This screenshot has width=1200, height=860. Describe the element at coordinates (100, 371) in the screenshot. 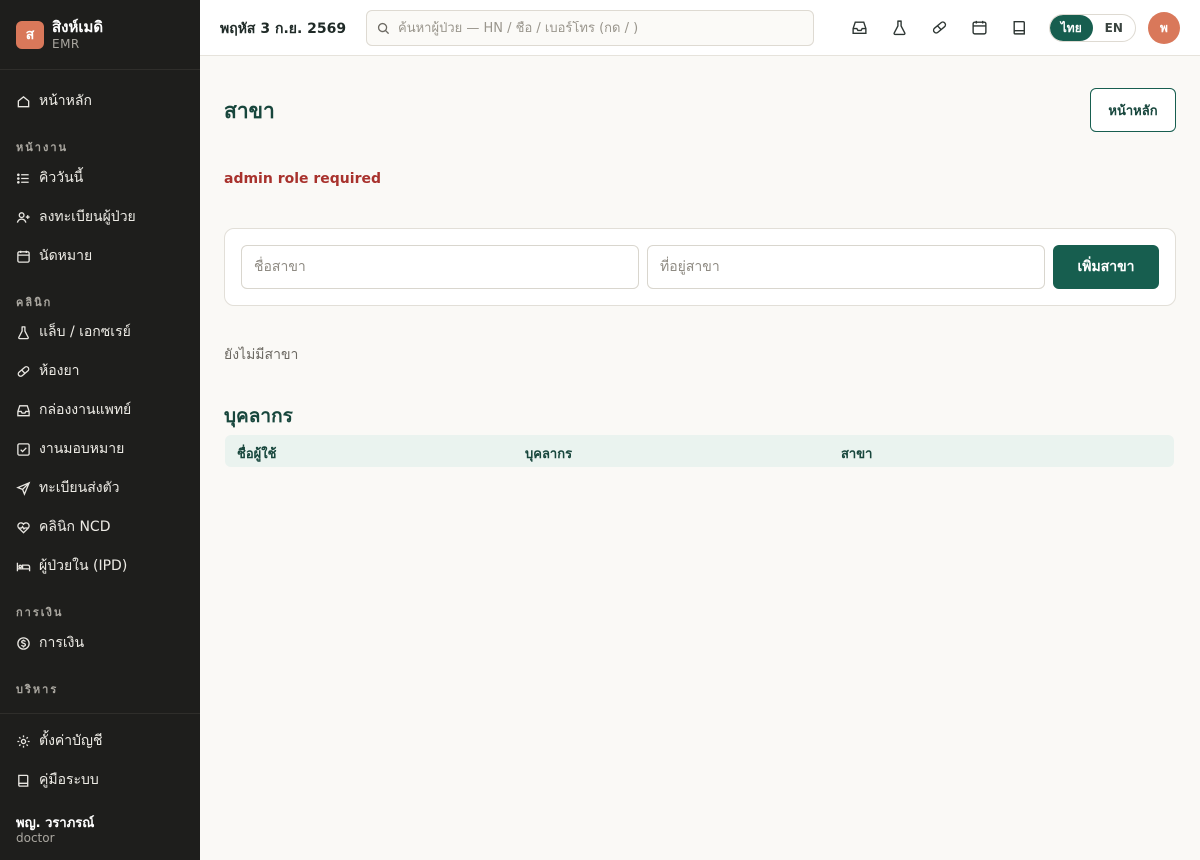

I see `sidebar-item-pharmacy: ห้องยา` at that location.